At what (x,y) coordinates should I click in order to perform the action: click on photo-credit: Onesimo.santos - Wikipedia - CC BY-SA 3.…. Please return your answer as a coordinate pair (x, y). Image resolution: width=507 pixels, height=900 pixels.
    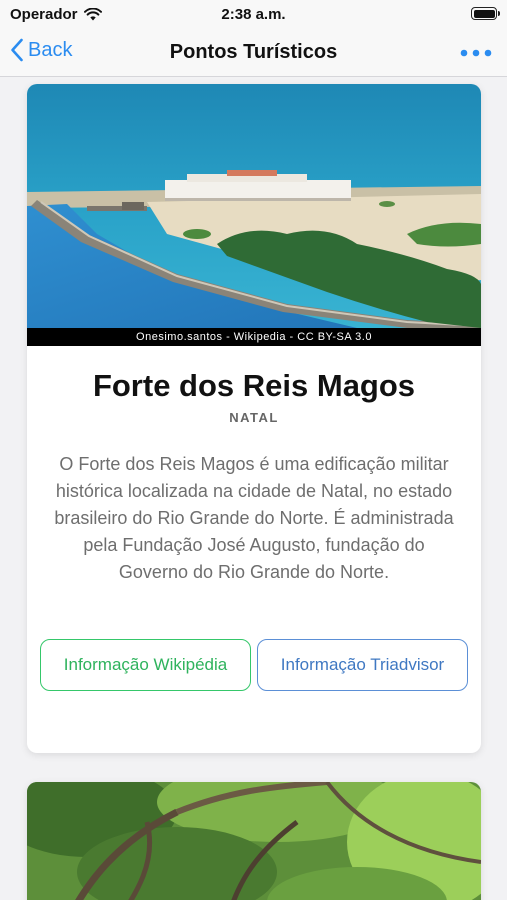
    Looking at the image, I should click on (254, 337).